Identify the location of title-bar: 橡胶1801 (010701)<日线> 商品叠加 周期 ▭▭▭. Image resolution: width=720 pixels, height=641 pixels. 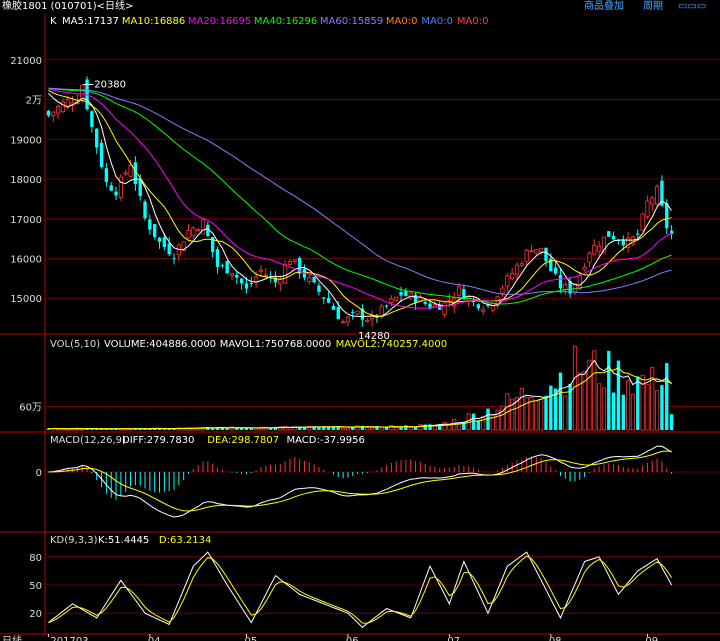
(360, 7).